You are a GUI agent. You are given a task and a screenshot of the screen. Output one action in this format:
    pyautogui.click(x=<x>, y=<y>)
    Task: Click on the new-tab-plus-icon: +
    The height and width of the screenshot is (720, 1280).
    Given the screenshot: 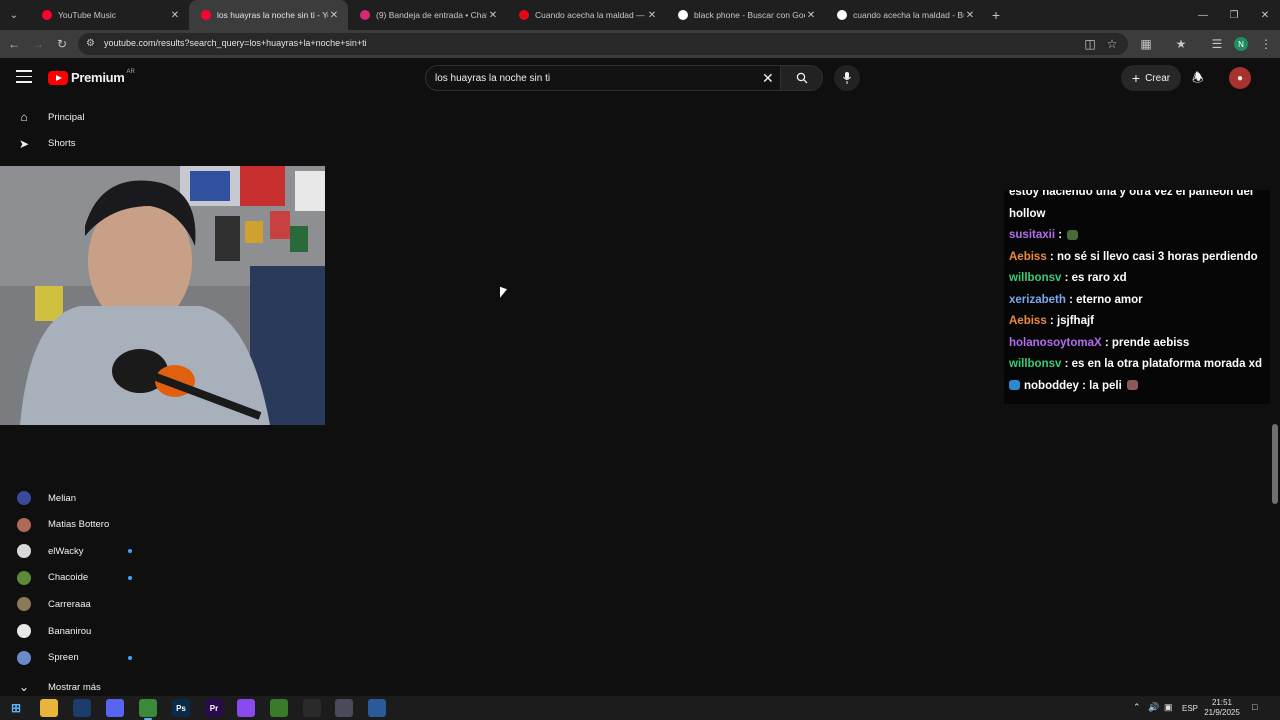 What is the action you would take?
    pyautogui.click(x=996, y=15)
    